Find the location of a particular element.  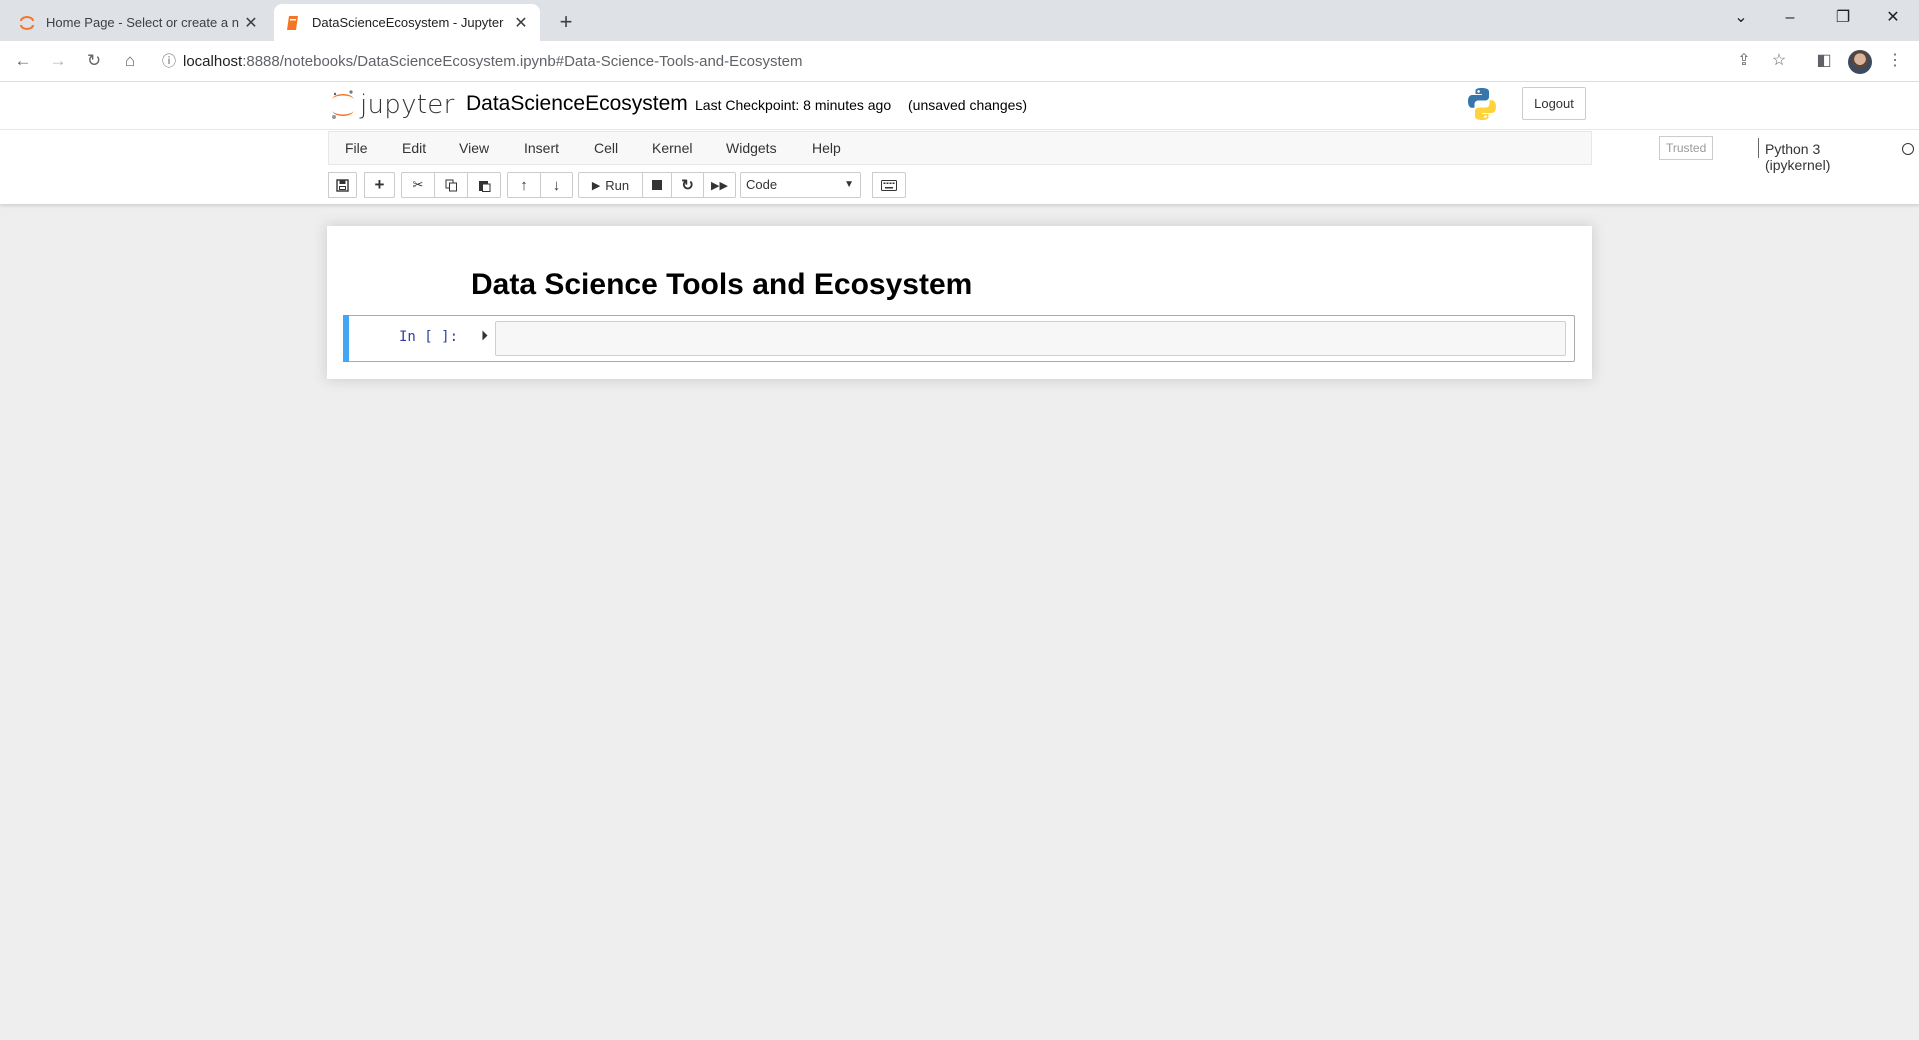

save-icon is located at coordinates (342, 185).